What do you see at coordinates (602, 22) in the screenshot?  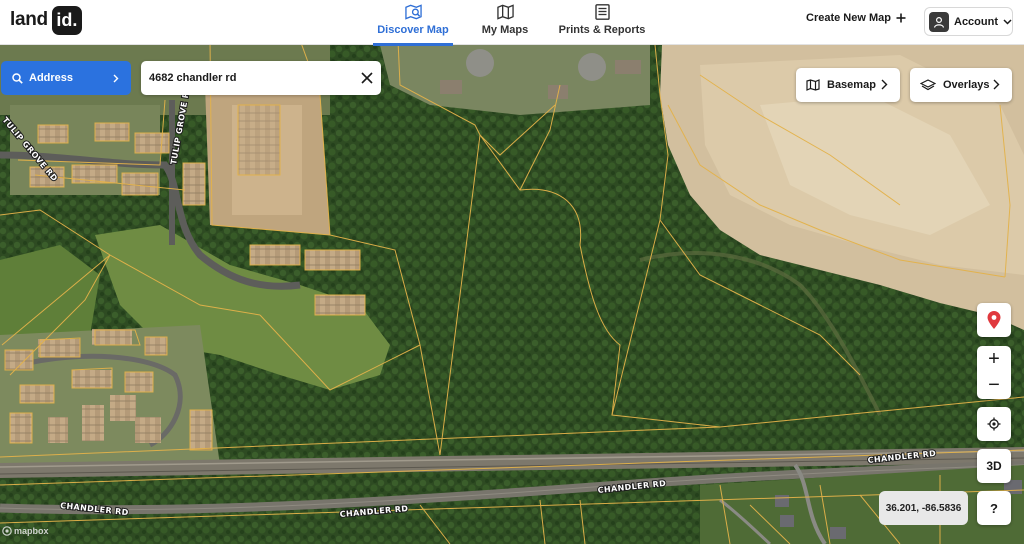 I see `tab-prints-reports: Prints & Reports` at bounding box center [602, 22].